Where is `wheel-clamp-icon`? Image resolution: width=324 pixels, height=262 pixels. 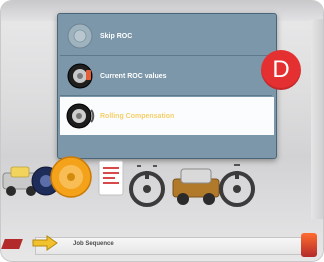 wheel-clamp-icon is located at coordinates (61, 177).